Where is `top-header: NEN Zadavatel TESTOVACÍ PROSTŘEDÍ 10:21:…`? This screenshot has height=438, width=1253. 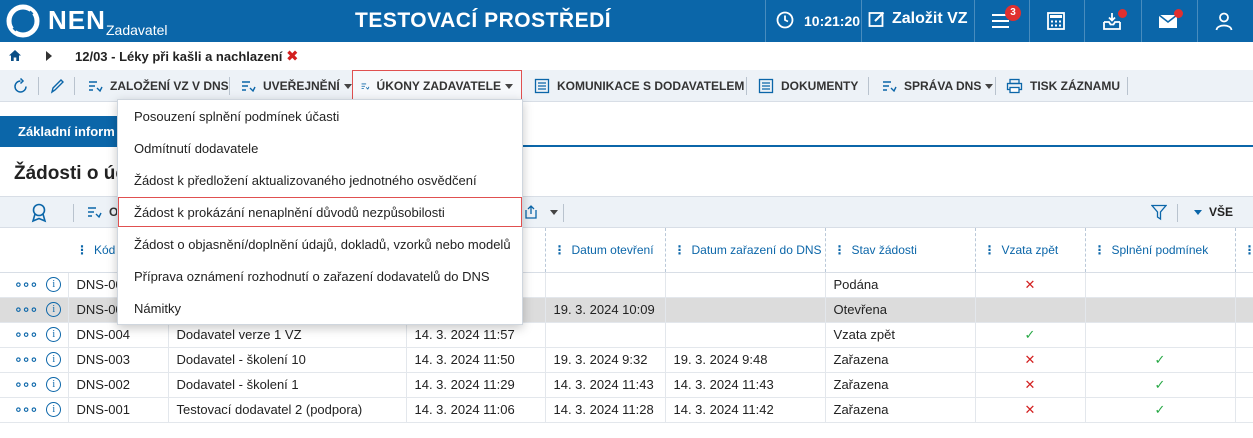 top-header: NEN Zadavatel TESTOVACÍ PROSTŘEDÍ 10:21:… is located at coordinates (626, 21).